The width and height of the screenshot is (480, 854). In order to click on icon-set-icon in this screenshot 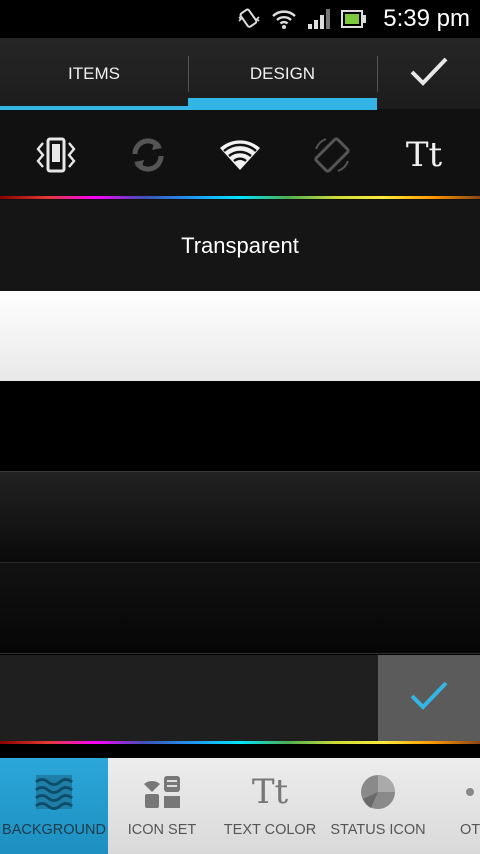, I will do `click(162, 792)`.